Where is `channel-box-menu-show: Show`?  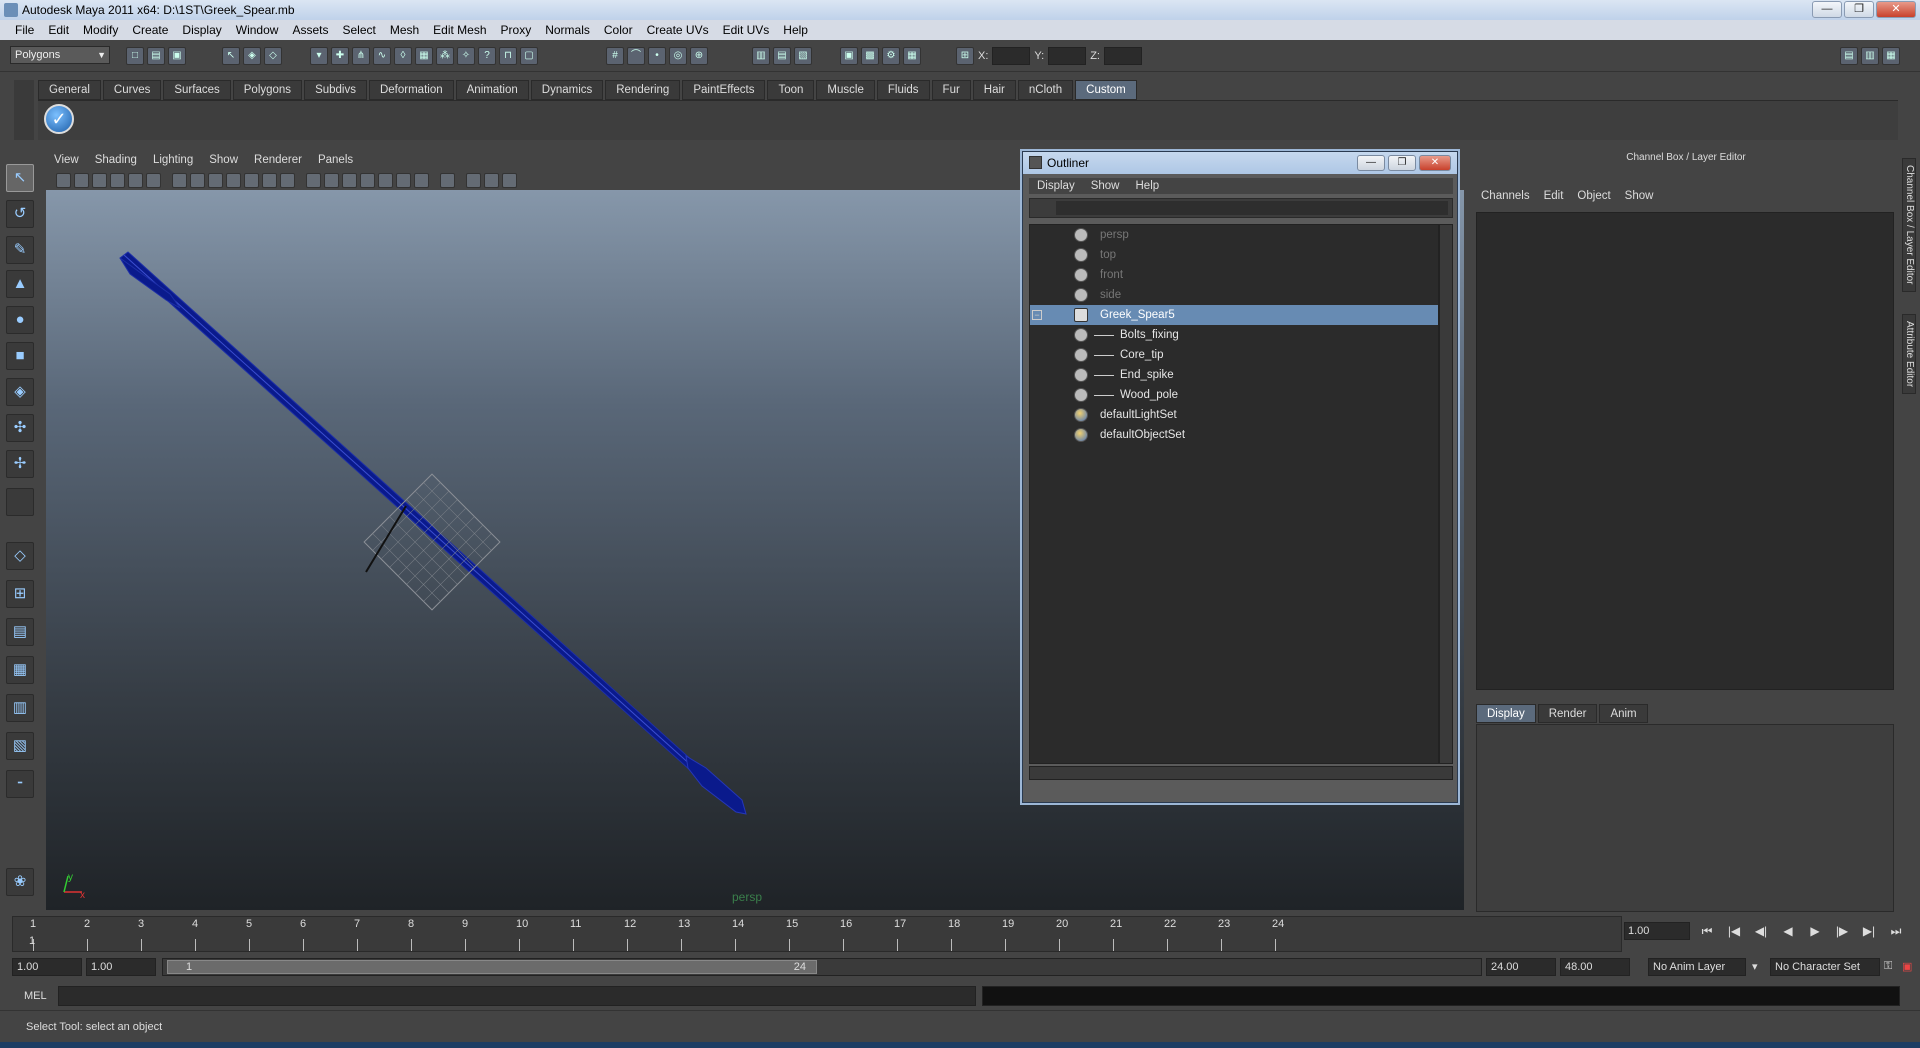 channel-box-menu-show: Show is located at coordinates (1639, 198).